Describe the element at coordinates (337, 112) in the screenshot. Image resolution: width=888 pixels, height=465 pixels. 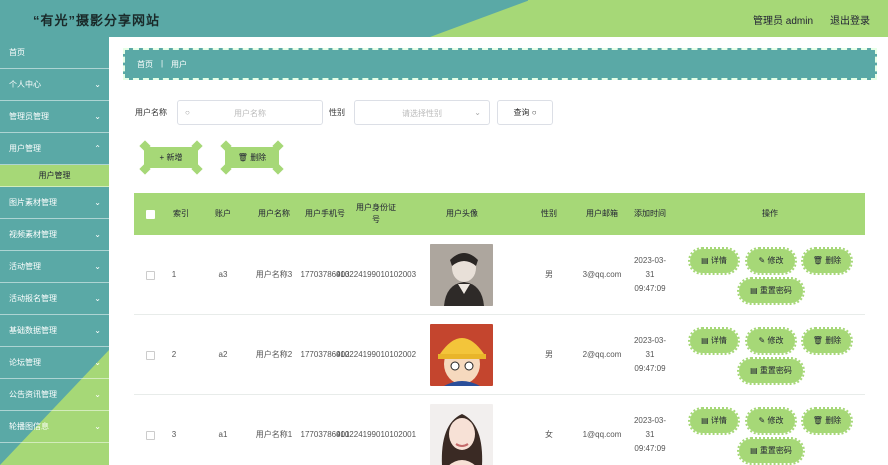
I see `gender-label: 性别` at that location.